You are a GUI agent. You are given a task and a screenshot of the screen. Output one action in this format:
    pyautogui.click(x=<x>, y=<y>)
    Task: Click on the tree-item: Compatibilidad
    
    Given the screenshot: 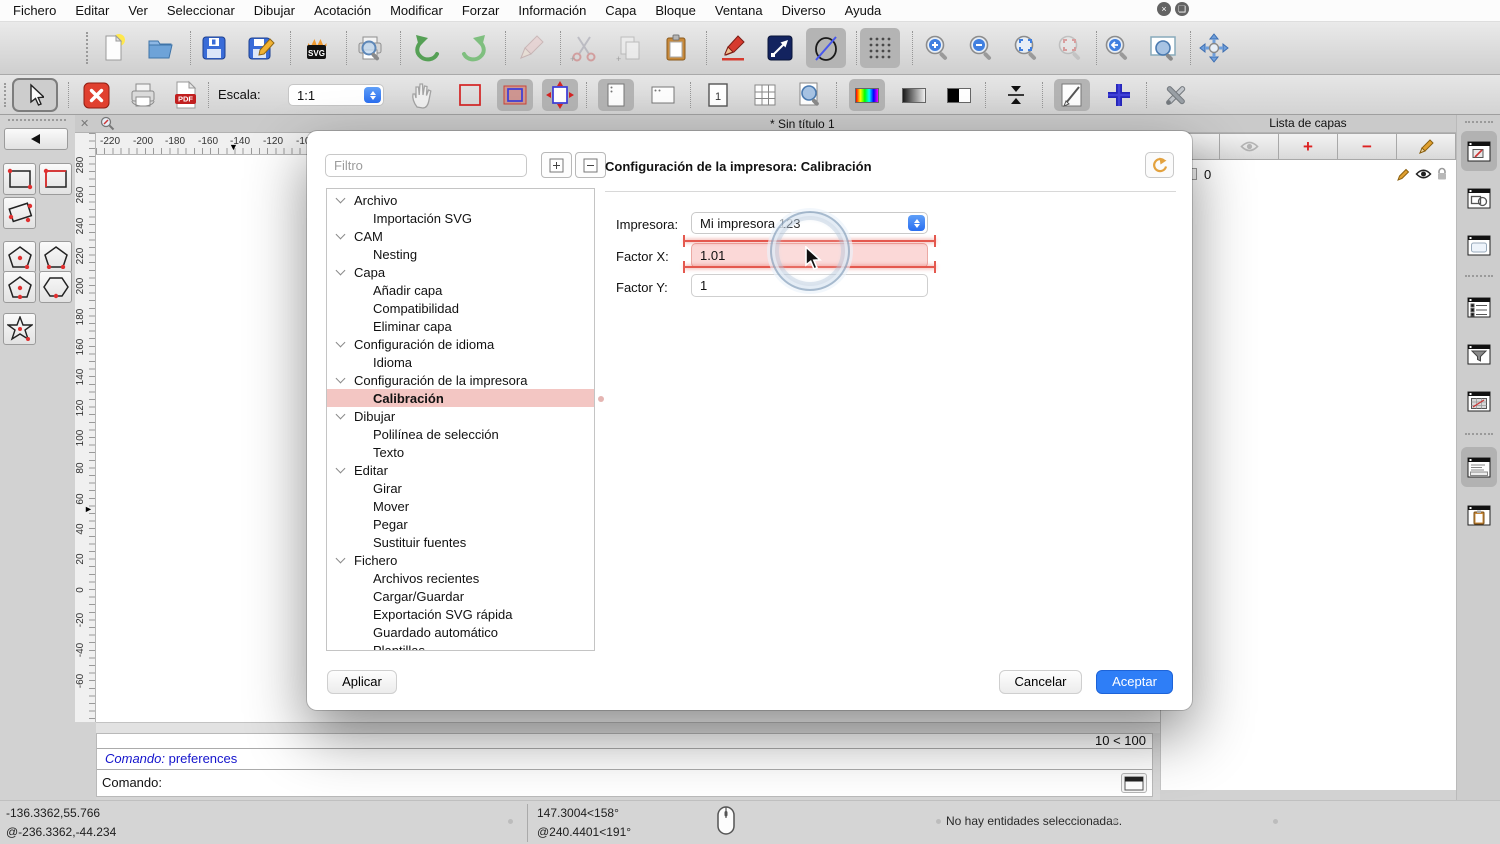 What is the action you would take?
    pyautogui.click(x=460, y=308)
    